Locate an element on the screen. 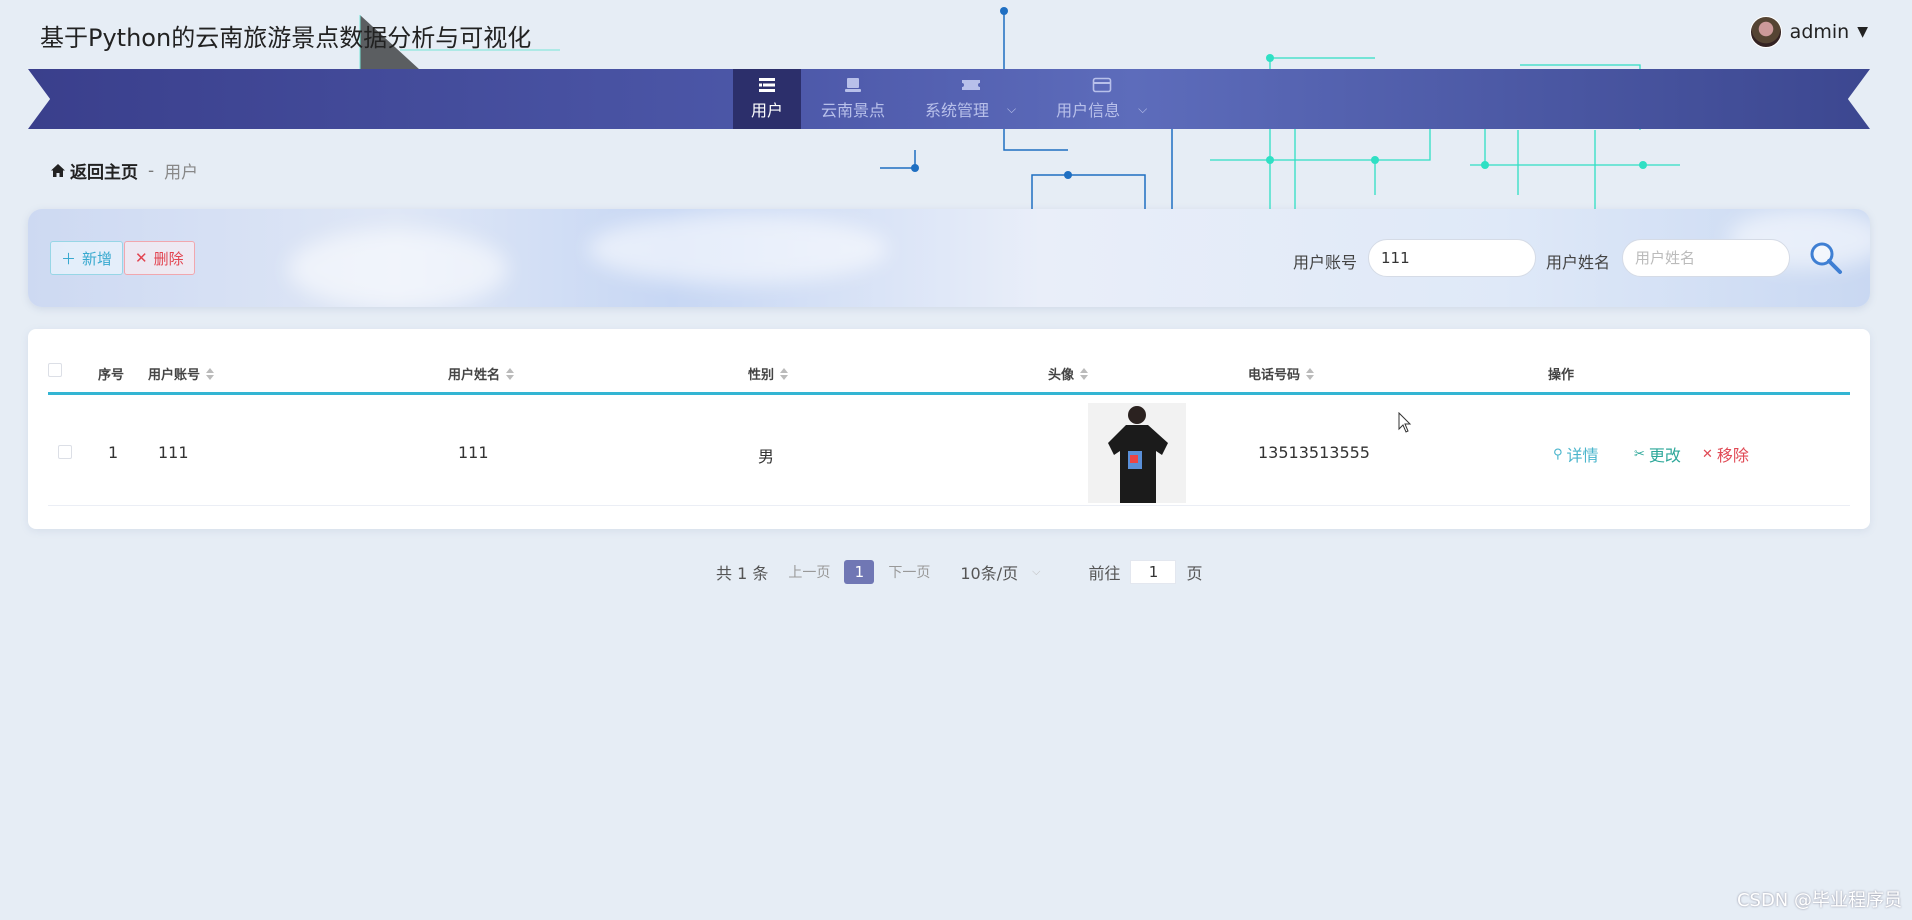 The height and width of the screenshot is (920, 1912). nav-label-scenic-spots: 云南景点 is located at coordinates (853, 110).